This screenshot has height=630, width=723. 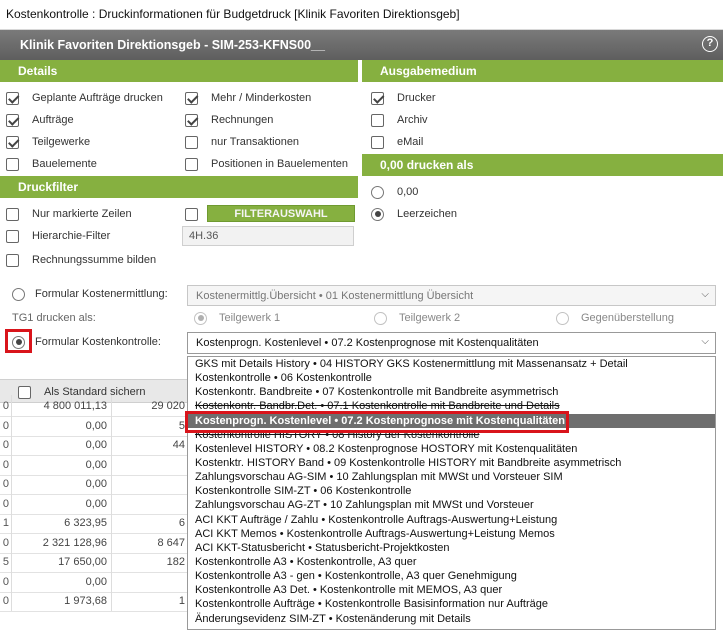 I want to click on detail-rechnungen: Rechnungen, so click(x=229, y=120).